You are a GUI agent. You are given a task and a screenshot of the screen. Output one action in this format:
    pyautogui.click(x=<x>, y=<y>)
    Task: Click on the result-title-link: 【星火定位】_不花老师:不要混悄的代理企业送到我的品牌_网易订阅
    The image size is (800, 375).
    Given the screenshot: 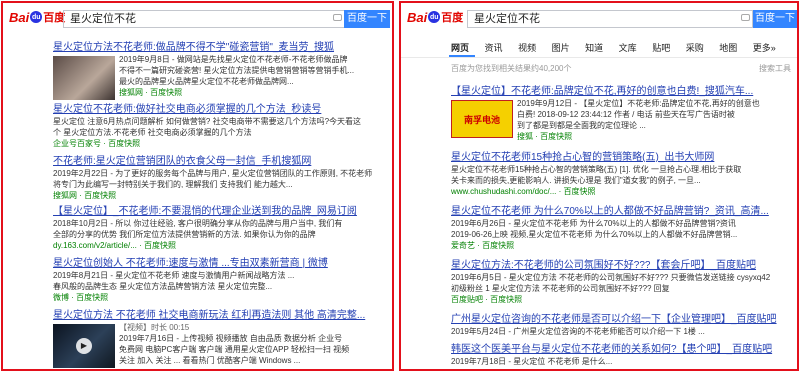 What is the action you would take?
    pyautogui.click(x=221, y=211)
    